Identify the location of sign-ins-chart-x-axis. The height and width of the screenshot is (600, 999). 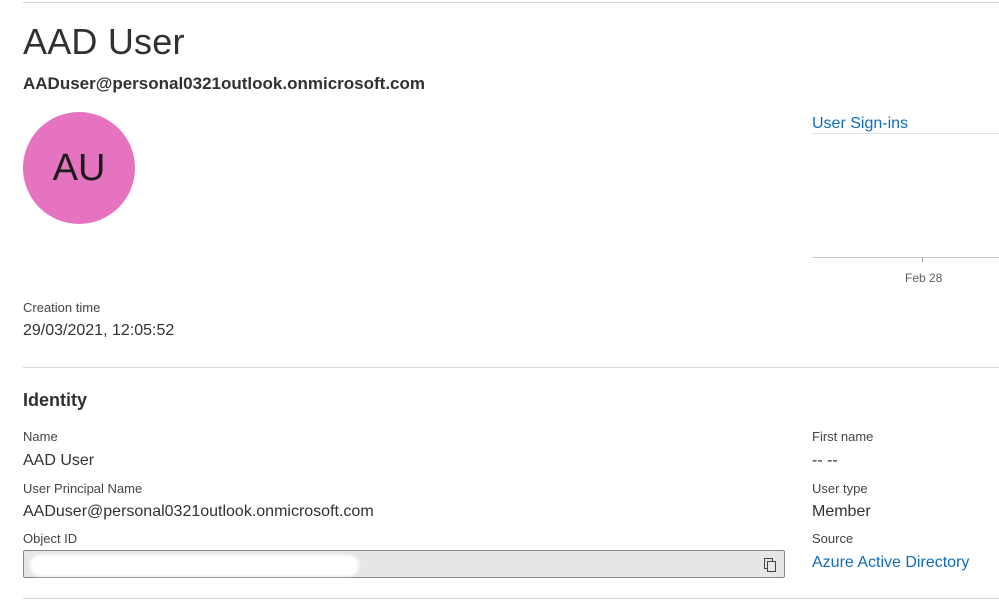
(905, 257).